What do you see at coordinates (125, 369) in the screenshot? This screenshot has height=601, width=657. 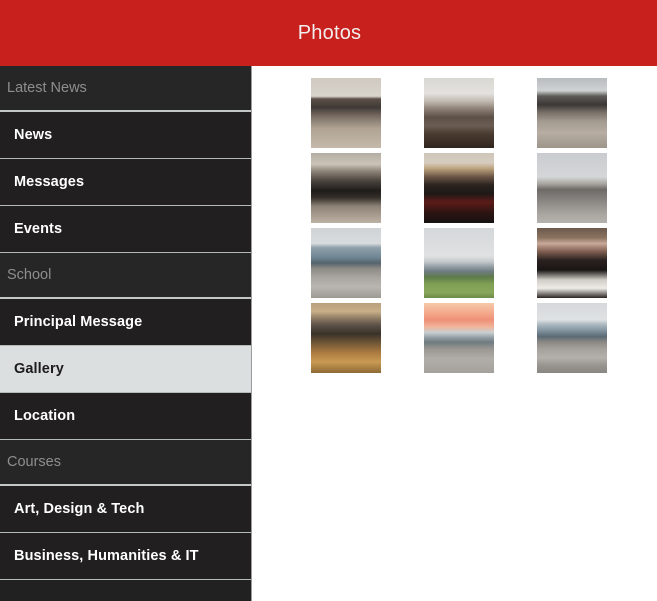 I see `sidebar-item-gallery: Gallery` at bounding box center [125, 369].